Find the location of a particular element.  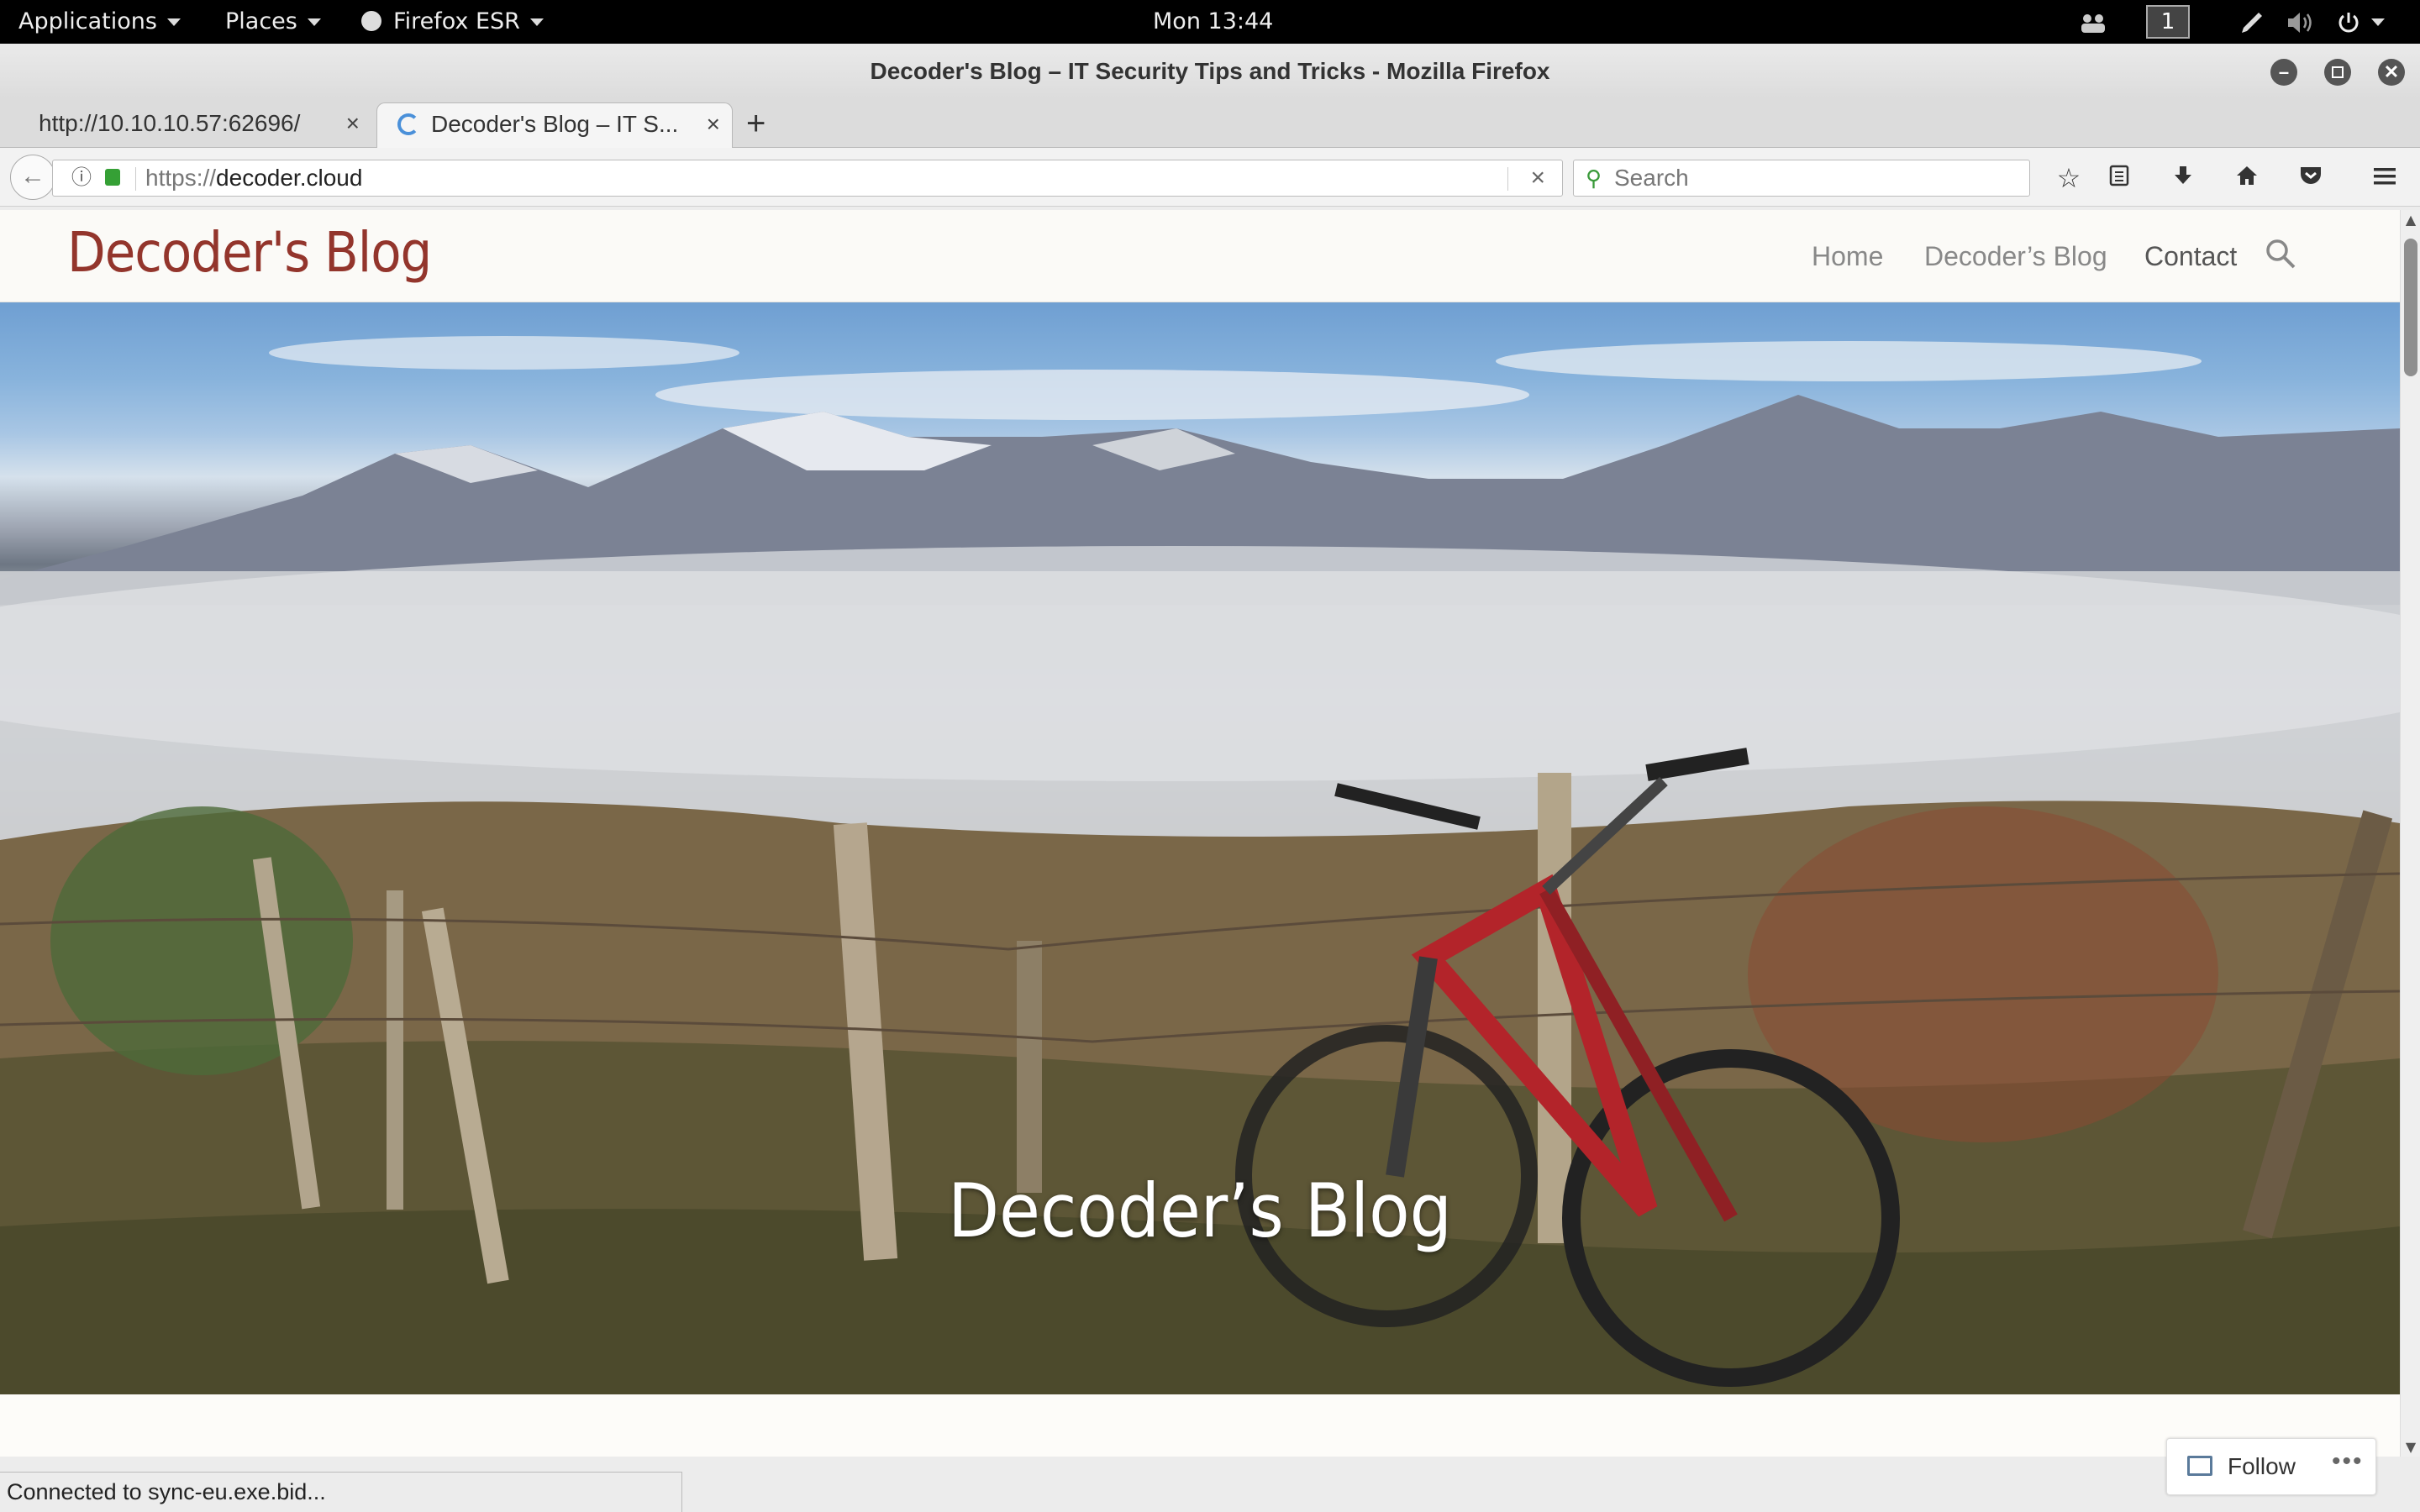

tab-label: http://10.10.10.57:62696/ is located at coordinates (170, 123).